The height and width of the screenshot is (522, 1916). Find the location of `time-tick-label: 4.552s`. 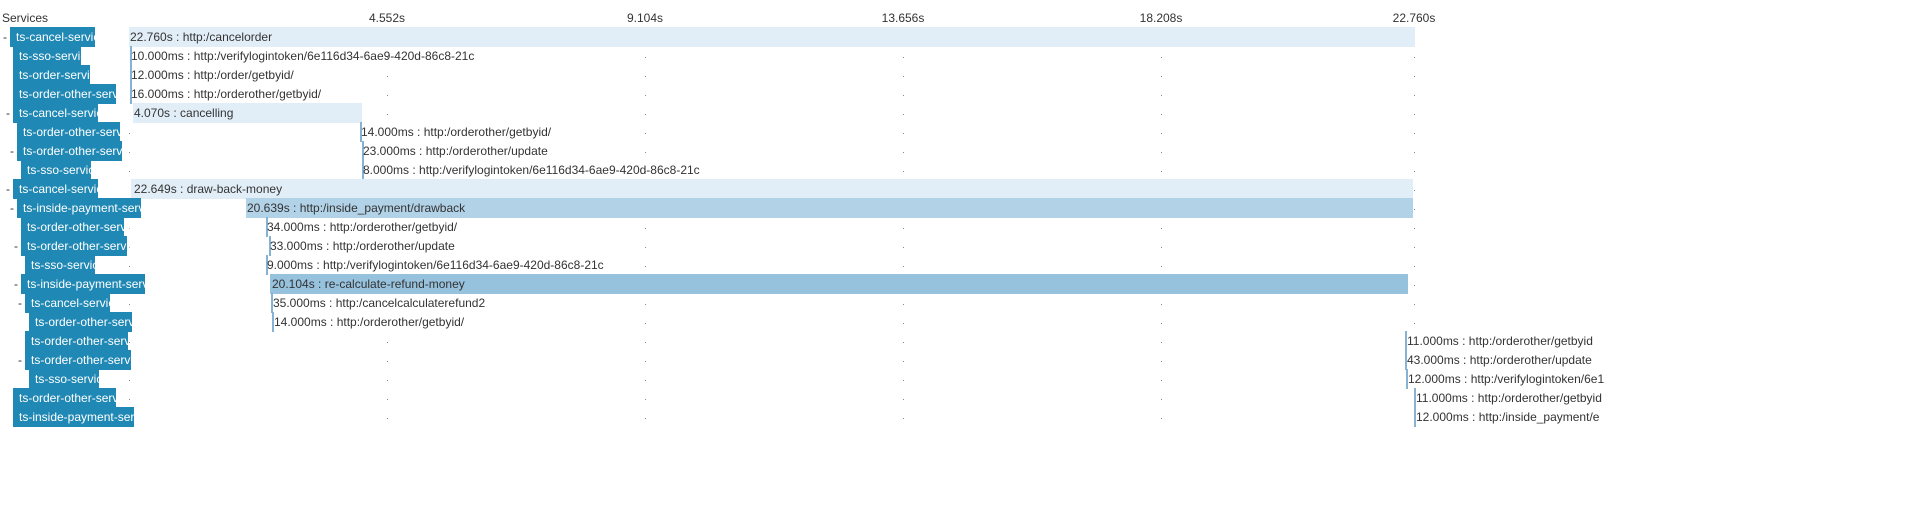

time-tick-label: 4.552s is located at coordinates (387, 18).